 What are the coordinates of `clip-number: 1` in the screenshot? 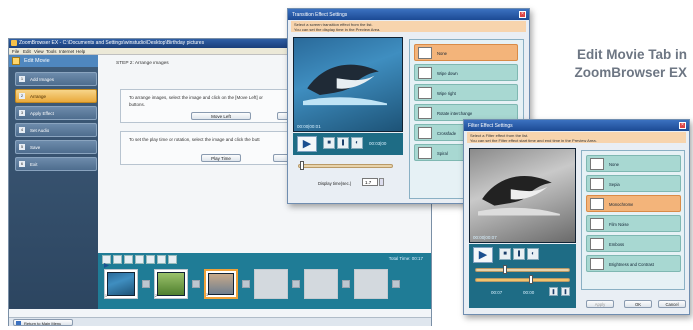 It's located at (106, 296).